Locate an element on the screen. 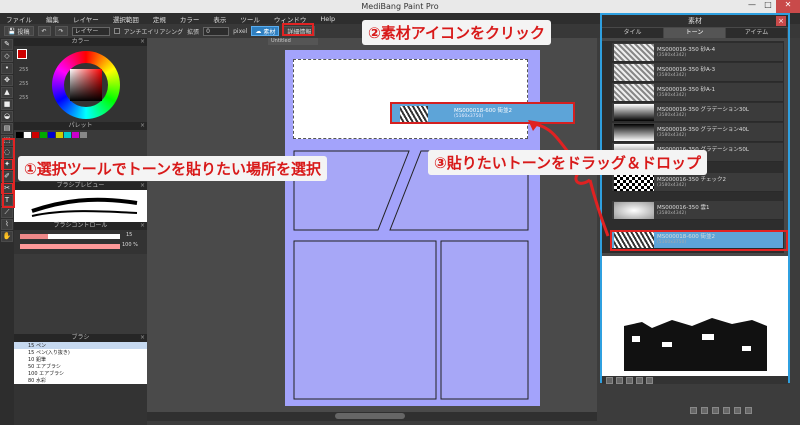  callout-step3: ③貼りたいトーンをドラッグ＆ドロップ is located at coordinates (567, 162).